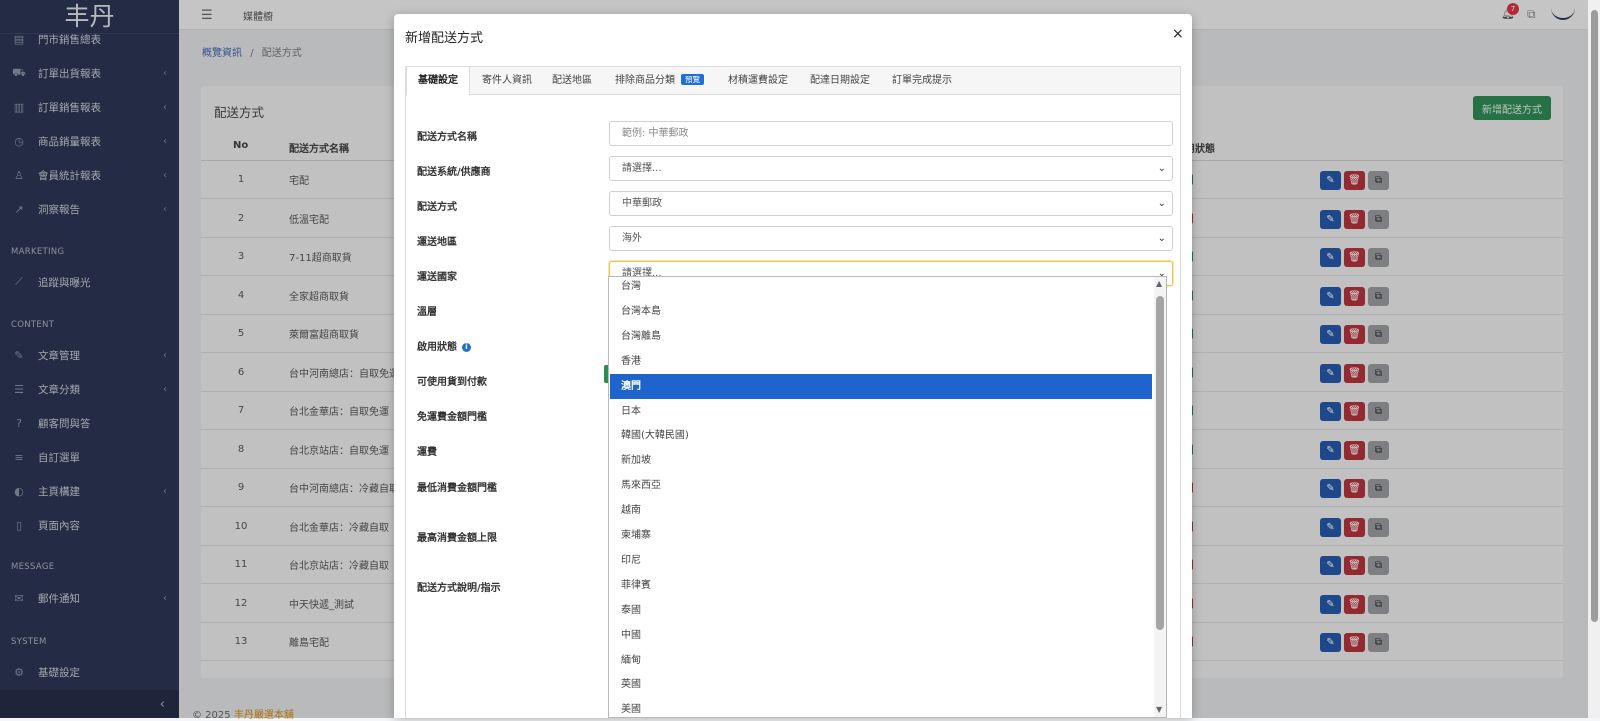  What do you see at coordinates (452, 382) in the screenshot?
I see `cod-field-label: 可使用貨到付款` at bounding box center [452, 382].